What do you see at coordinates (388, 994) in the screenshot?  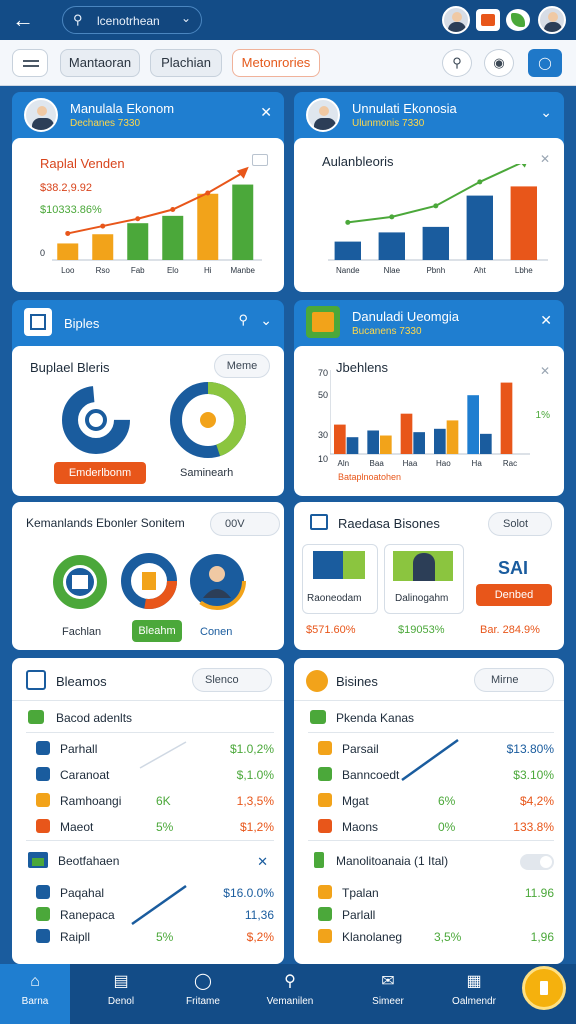 I see `nav-messages: ✉ Simeer` at bounding box center [388, 994].